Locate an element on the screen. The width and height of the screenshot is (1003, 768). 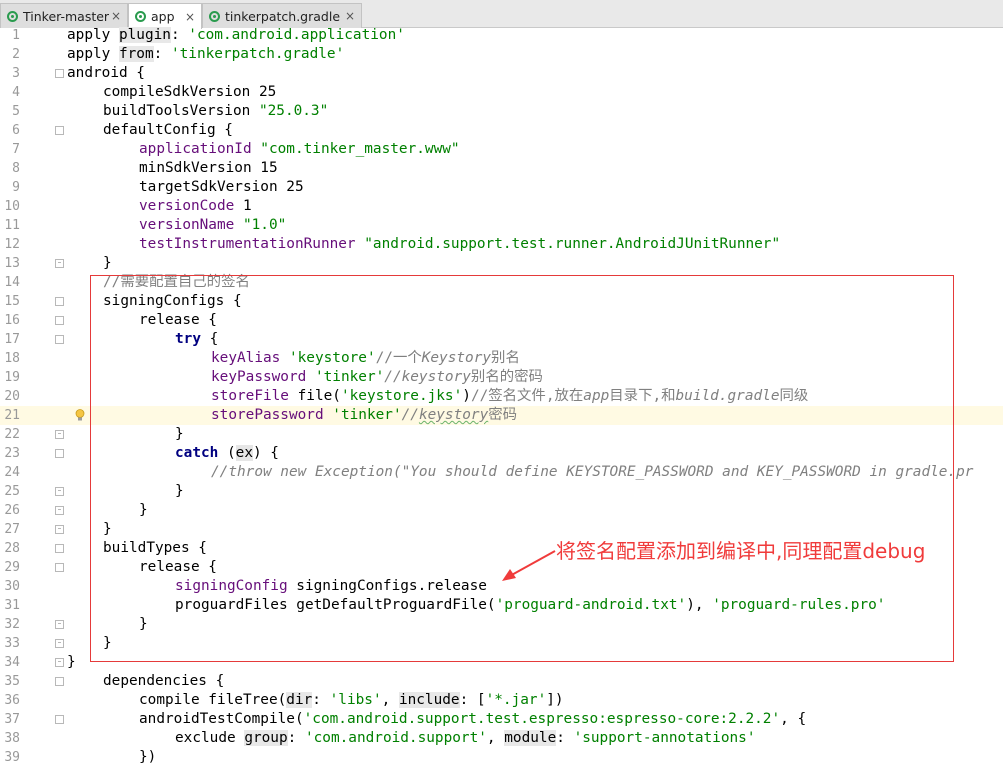
line-number: 28 is located at coordinates (12, 548).